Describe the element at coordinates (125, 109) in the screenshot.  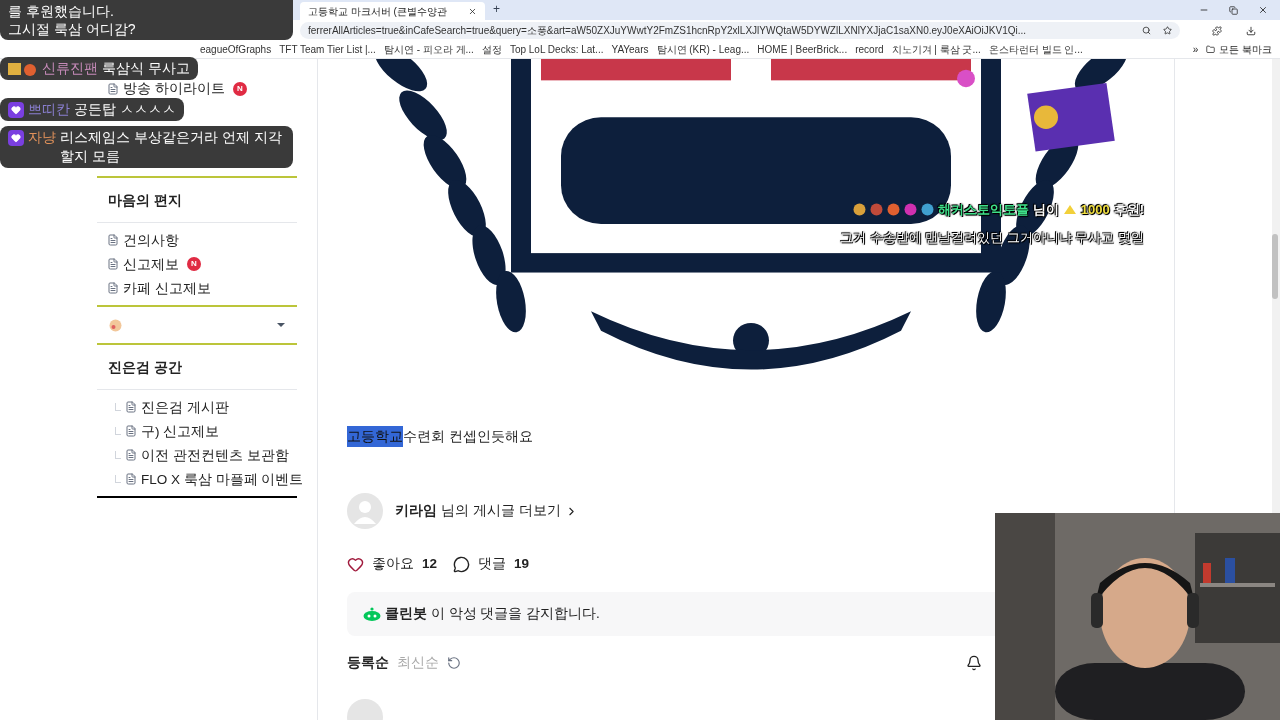
I see `chat-text: 공든탑 ㅅㅅㅅㅅ` at that location.